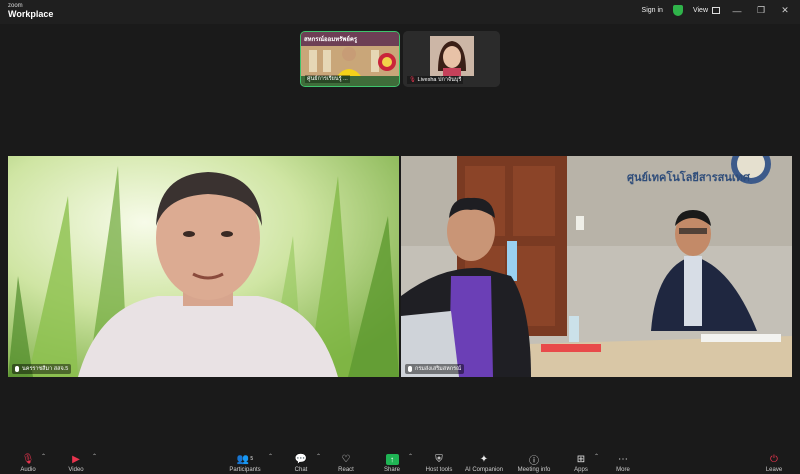 The height and width of the screenshot is (474, 800). Describe the element at coordinates (623, 470) in the screenshot. I see `more-label: More` at that location.